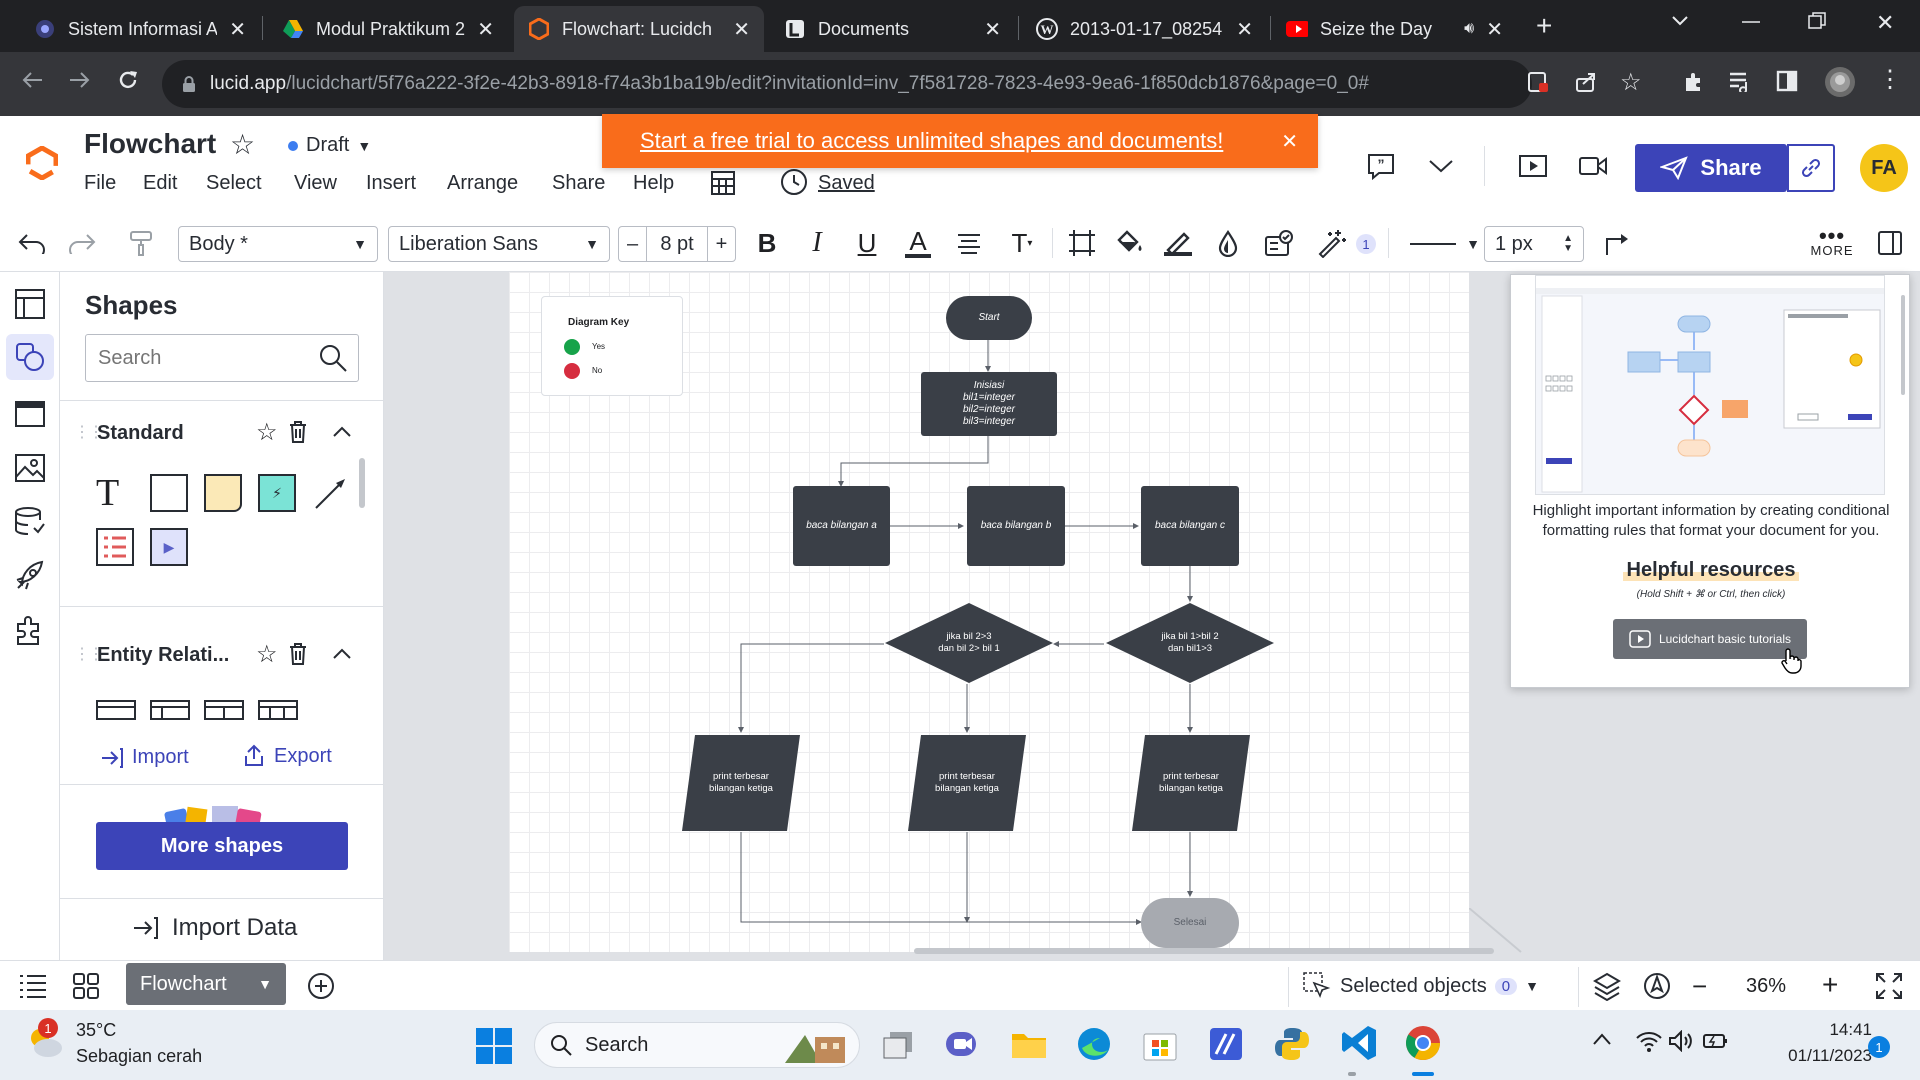 This screenshot has width=1920, height=1080. I want to click on tab-modul-praktikum: Modul Praktikum 2 ✕, so click(388, 29).